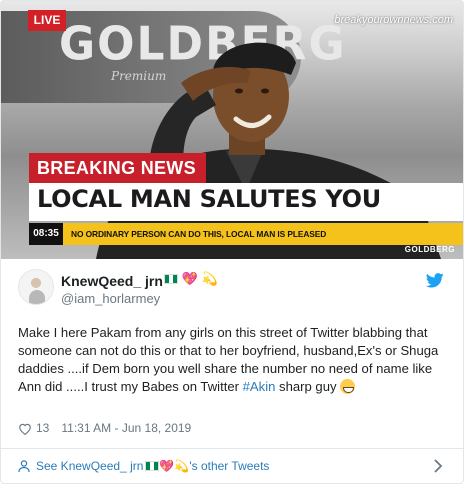 This screenshot has height=484, width=464. I want to click on footer-link-suffix: 's other Tweets, so click(229, 466).